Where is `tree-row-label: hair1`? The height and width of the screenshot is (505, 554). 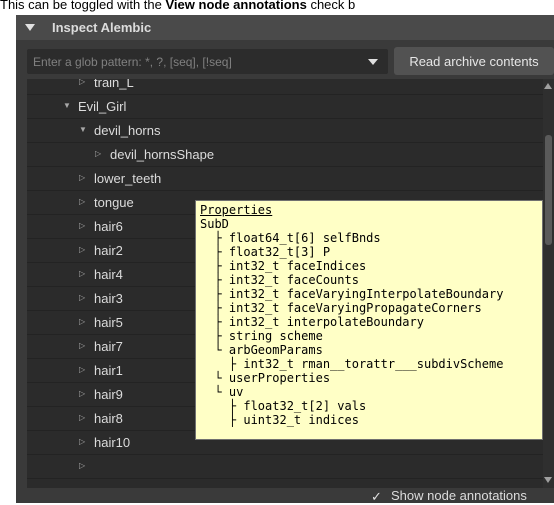
tree-row-label: hair1 is located at coordinates (108, 370).